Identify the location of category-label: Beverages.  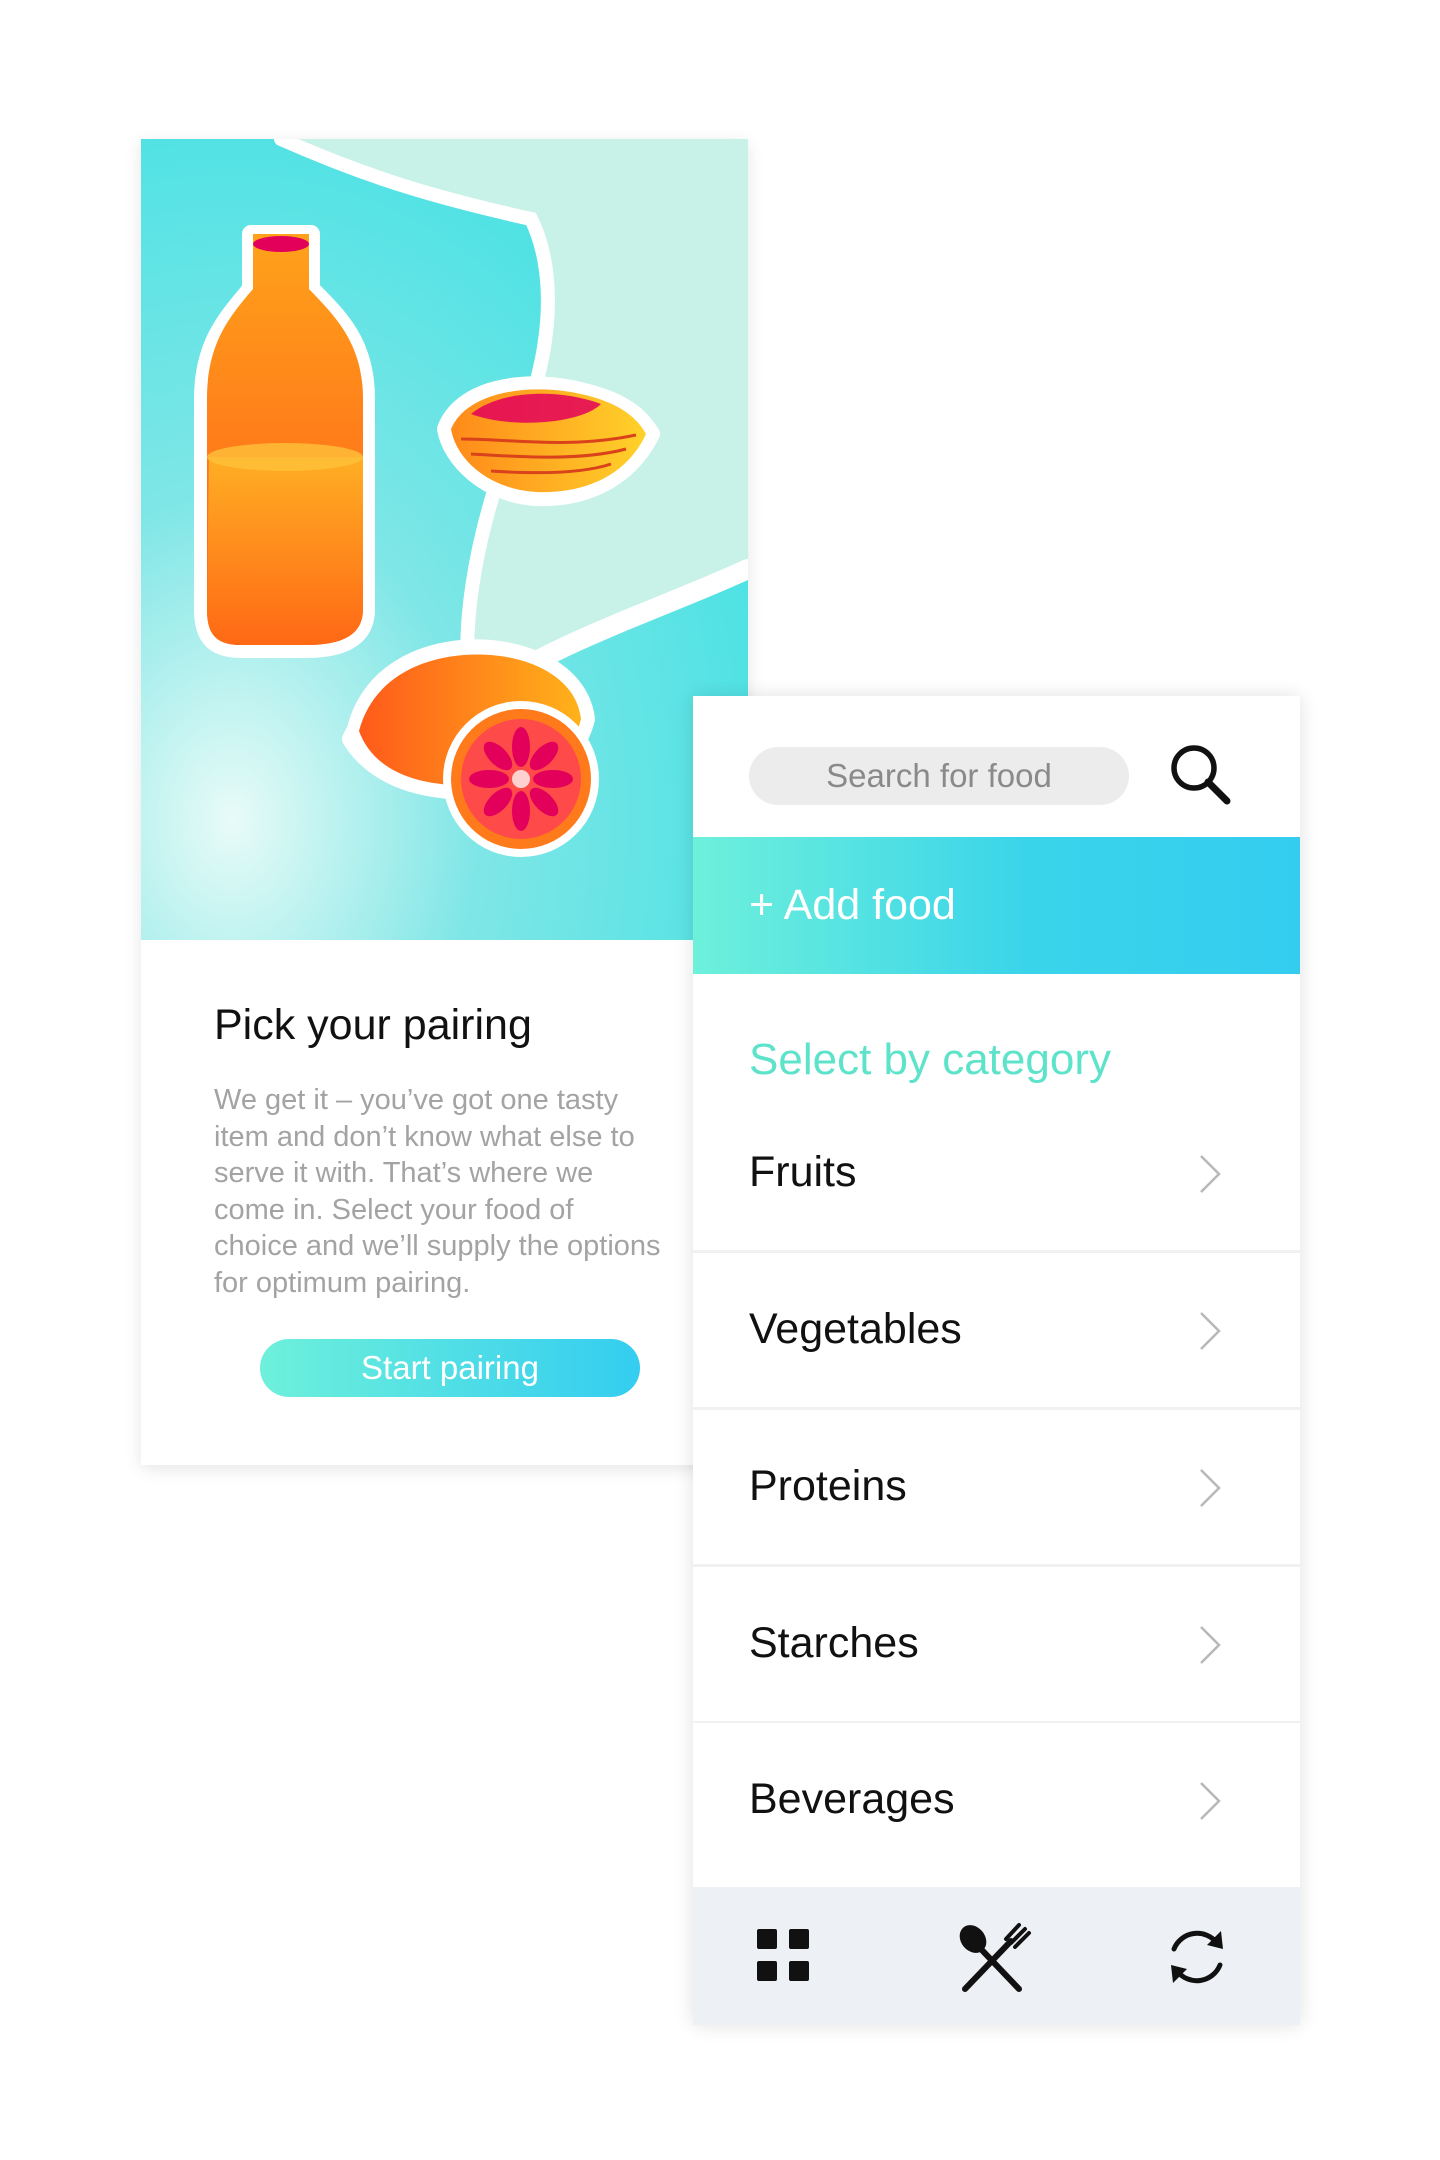
(852, 1799).